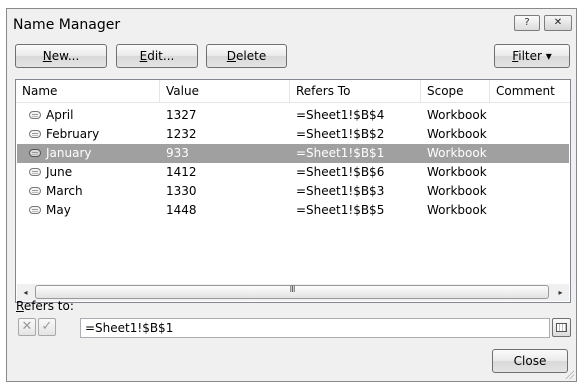 This screenshot has width=581, height=386. What do you see at coordinates (225, 91) in the screenshot?
I see `column-header-value: Value` at bounding box center [225, 91].